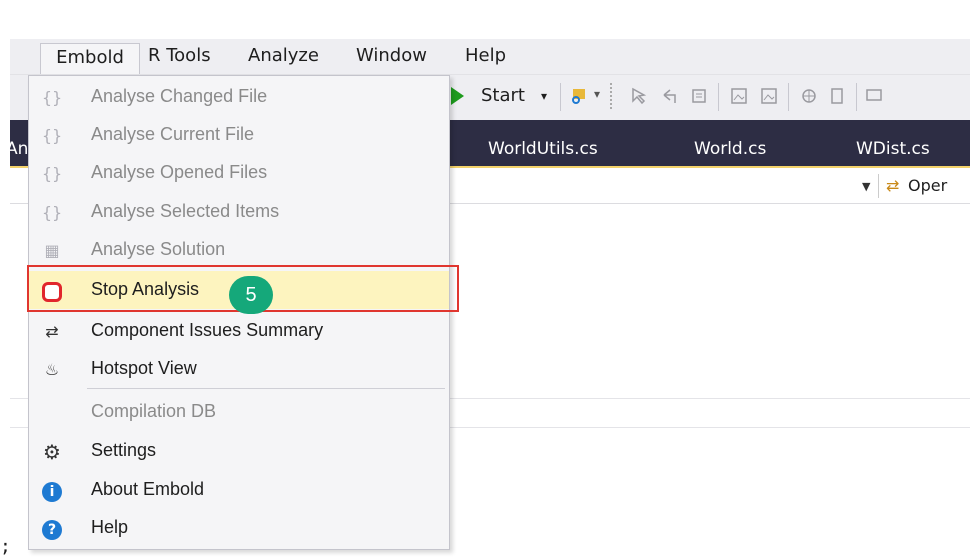 This screenshot has width=970, height=557. What do you see at coordinates (173, 134) in the screenshot?
I see `menu-item-label: Analyse Current File` at bounding box center [173, 134].